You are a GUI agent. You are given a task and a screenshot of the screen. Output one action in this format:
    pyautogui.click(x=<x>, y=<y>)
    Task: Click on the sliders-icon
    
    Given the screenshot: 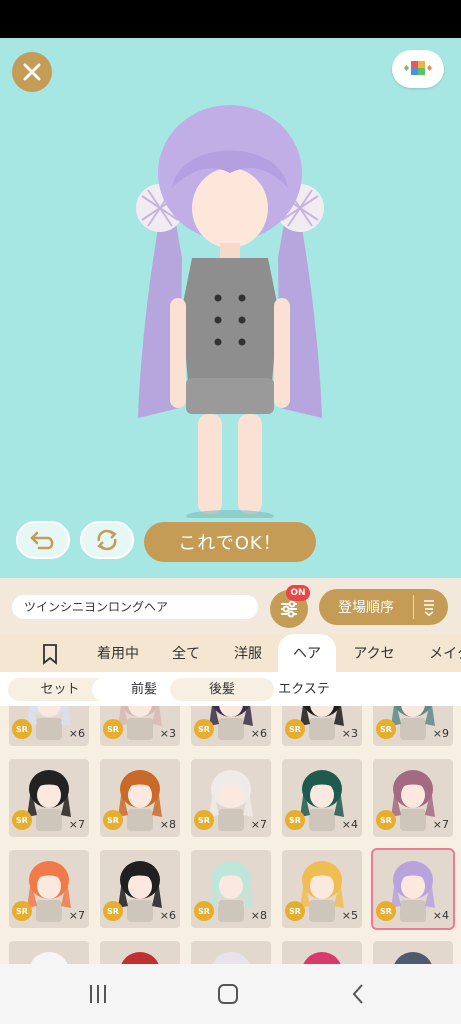 What is the action you would take?
    pyautogui.click(x=289, y=609)
    